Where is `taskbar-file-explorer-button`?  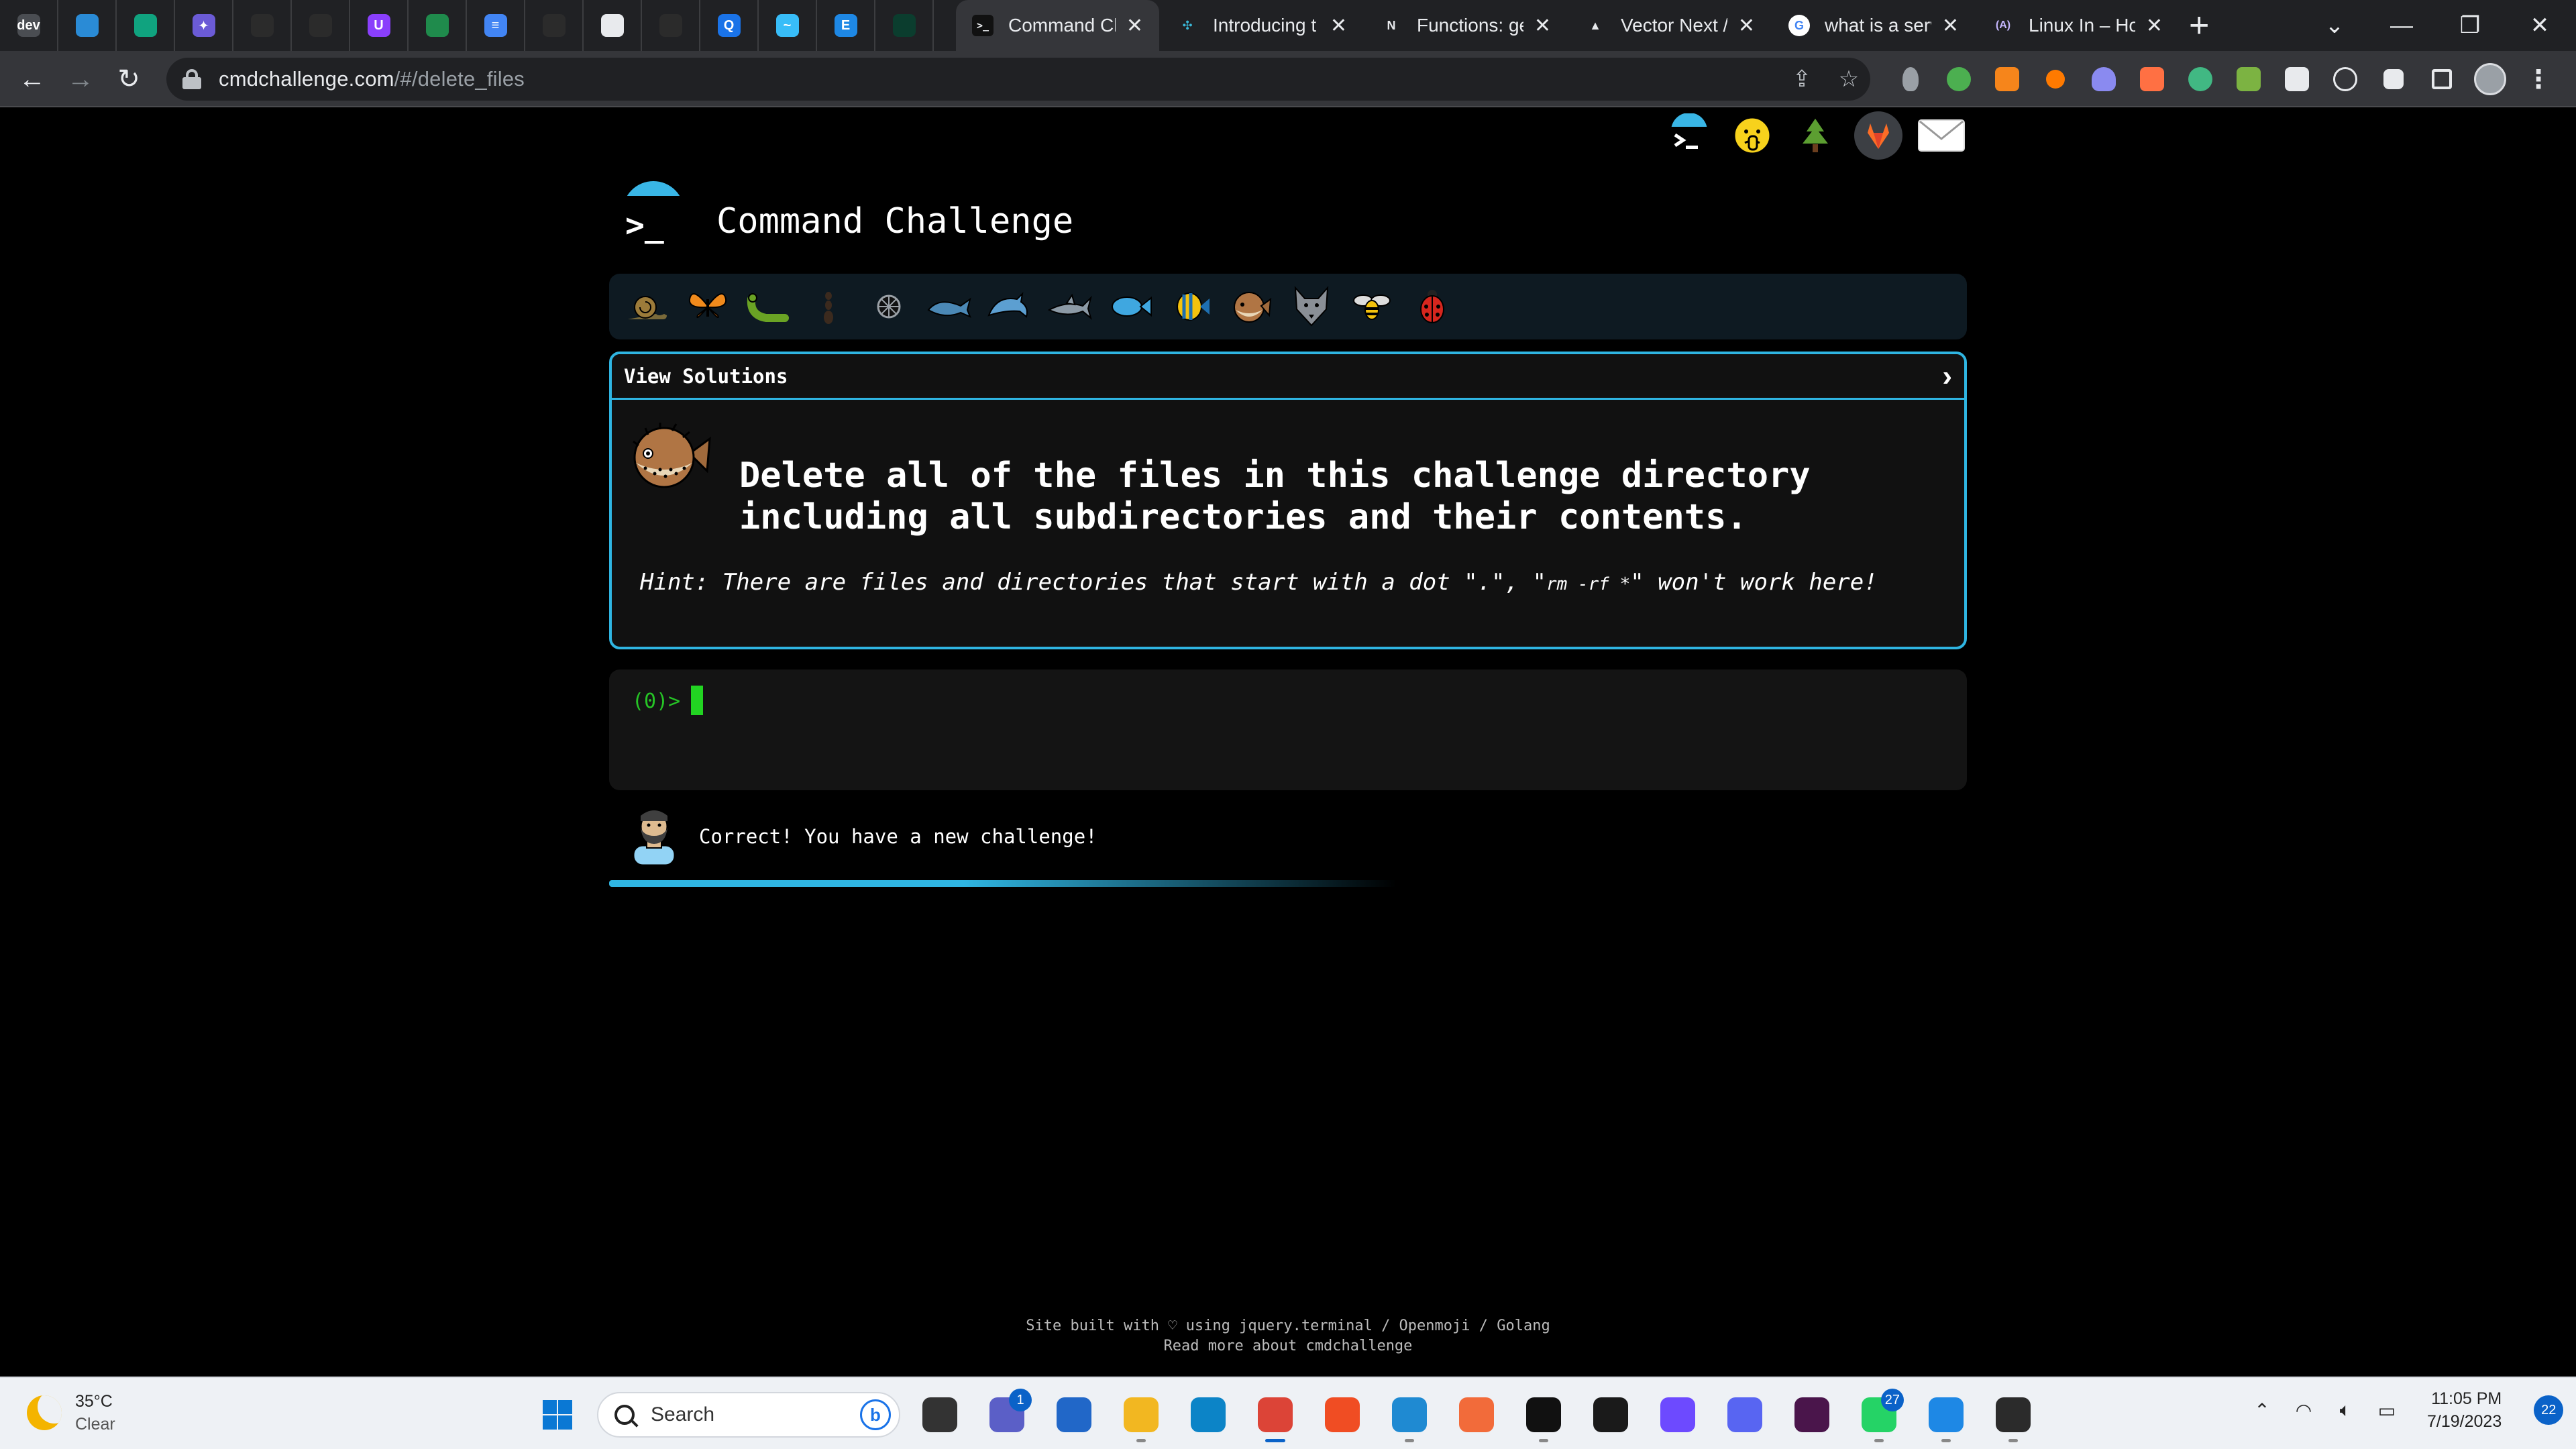
taskbar-file-explorer-button is located at coordinates (1141, 1414).